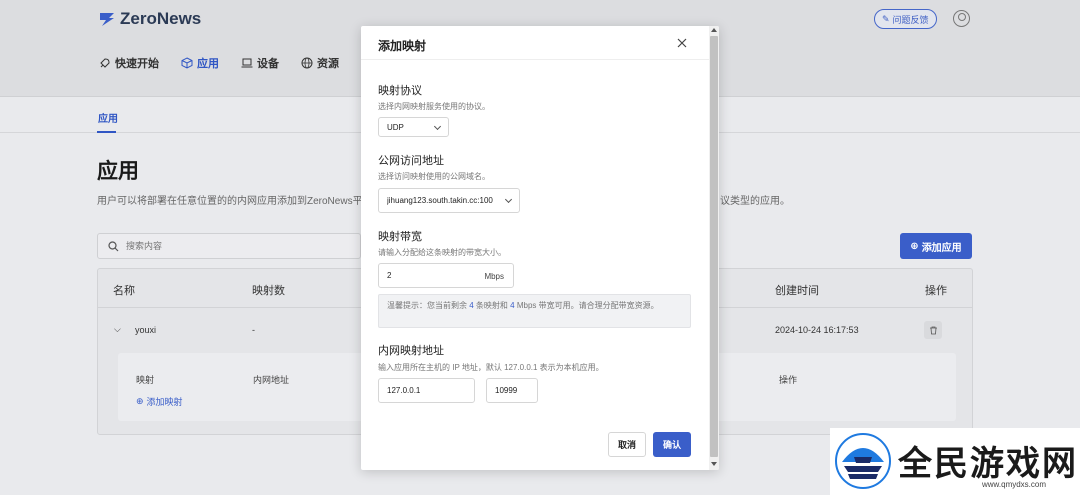 The height and width of the screenshot is (495, 1080). What do you see at coordinates (941, 248) in the screenshot?
I see `add-app-label: 添加应用` at bounding box center [941, 248].